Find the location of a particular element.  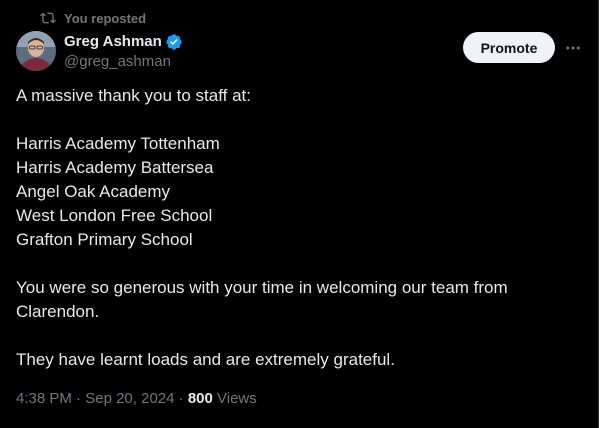

avatar-image is located at coordinates (36, 51).